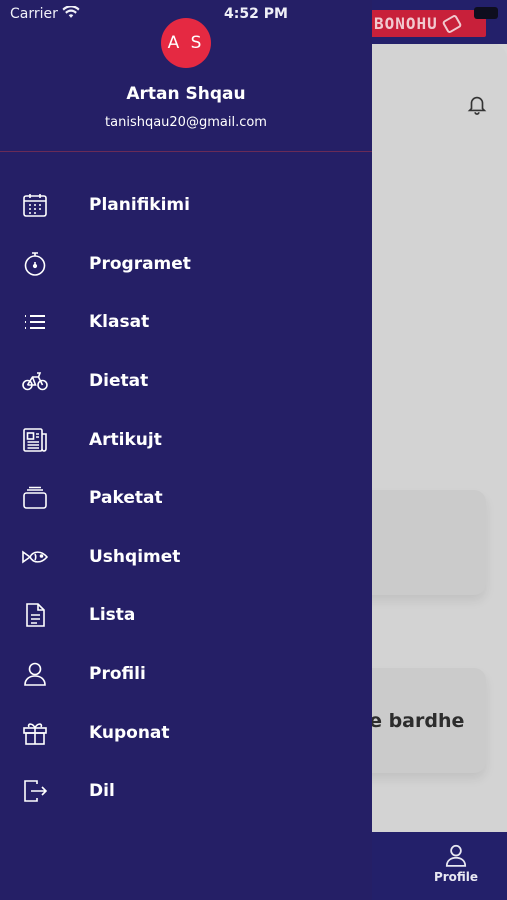  Describe the element at coordinates (35, 205) in the screenshot. I see `calendar-icon` at that location.